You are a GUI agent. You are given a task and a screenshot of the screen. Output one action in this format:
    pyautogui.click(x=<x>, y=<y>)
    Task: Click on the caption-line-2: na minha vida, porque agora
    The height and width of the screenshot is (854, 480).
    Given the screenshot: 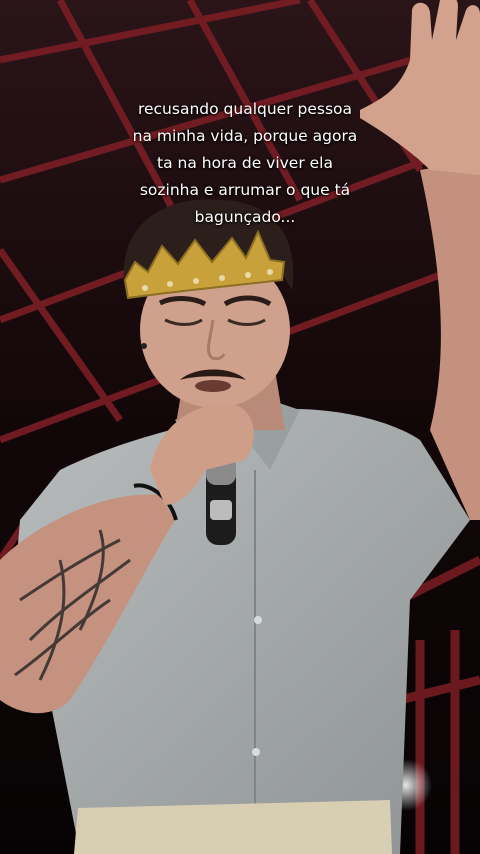 What is the action you would take?
    pyautogui.click(x=245, y=136)
    